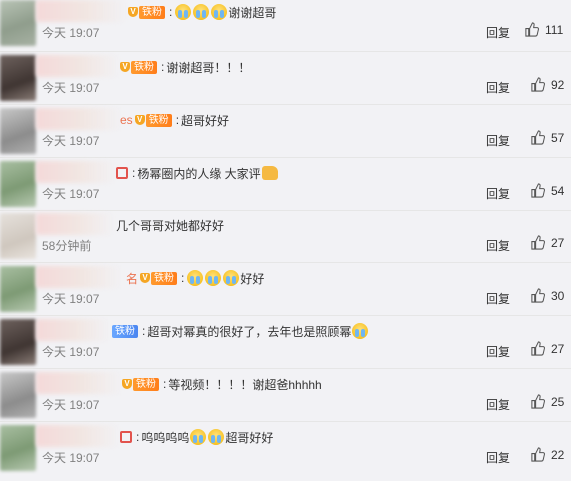 The width and height of the screenshot is (571, 481). What do you see at coordinates (132, 278) in the screenshot?
I see `username-tail: 名` at bounding box center [132, 278].